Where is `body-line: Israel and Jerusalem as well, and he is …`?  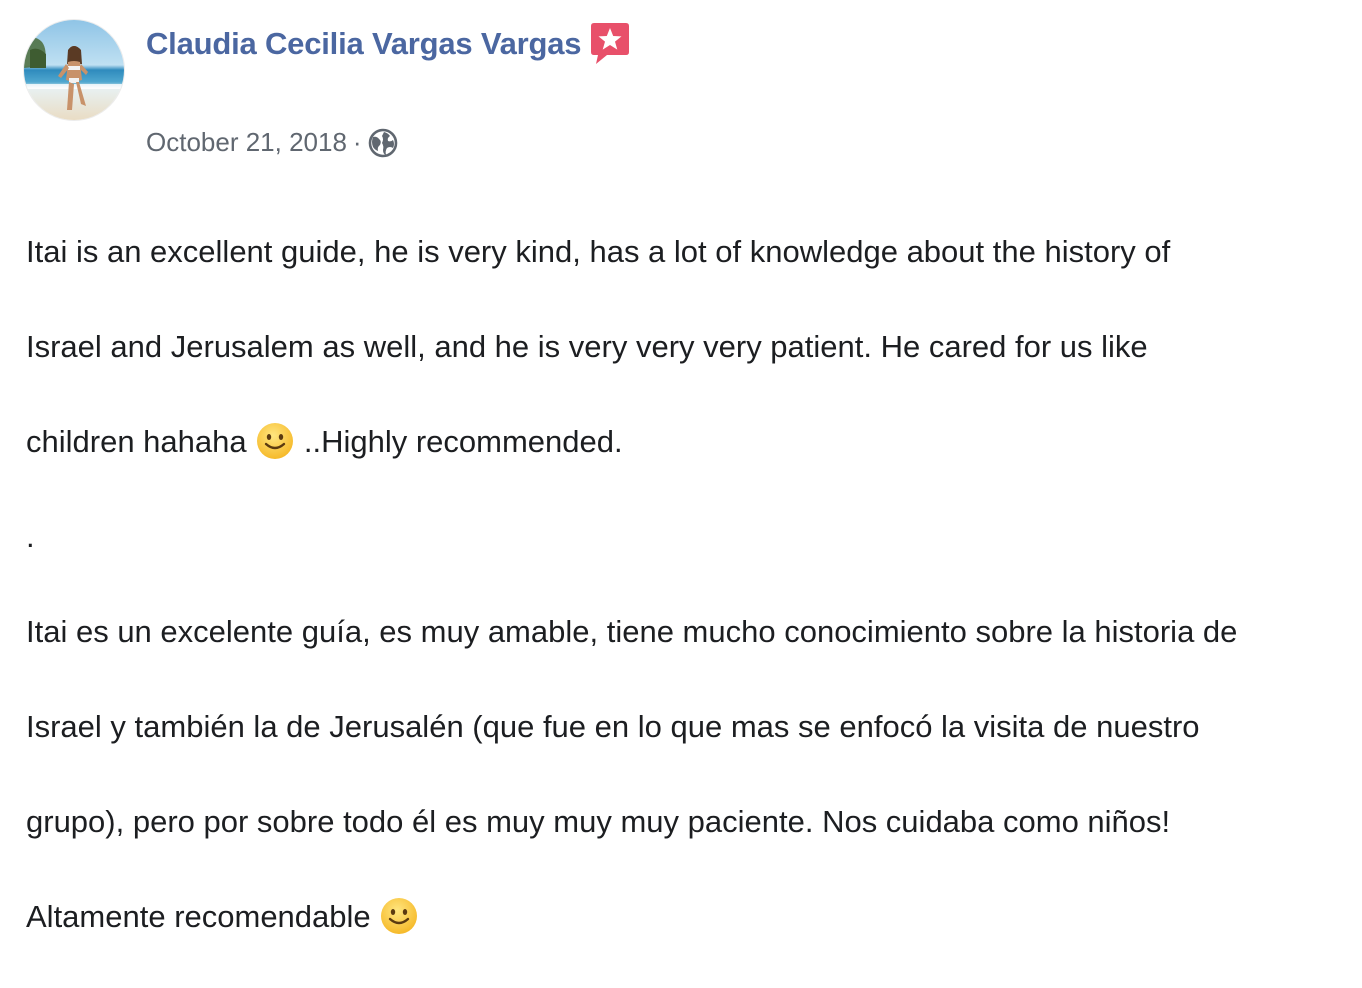
body-line: Israel and Jerusalem as well, and he is … is located at coordinates (587, 346).